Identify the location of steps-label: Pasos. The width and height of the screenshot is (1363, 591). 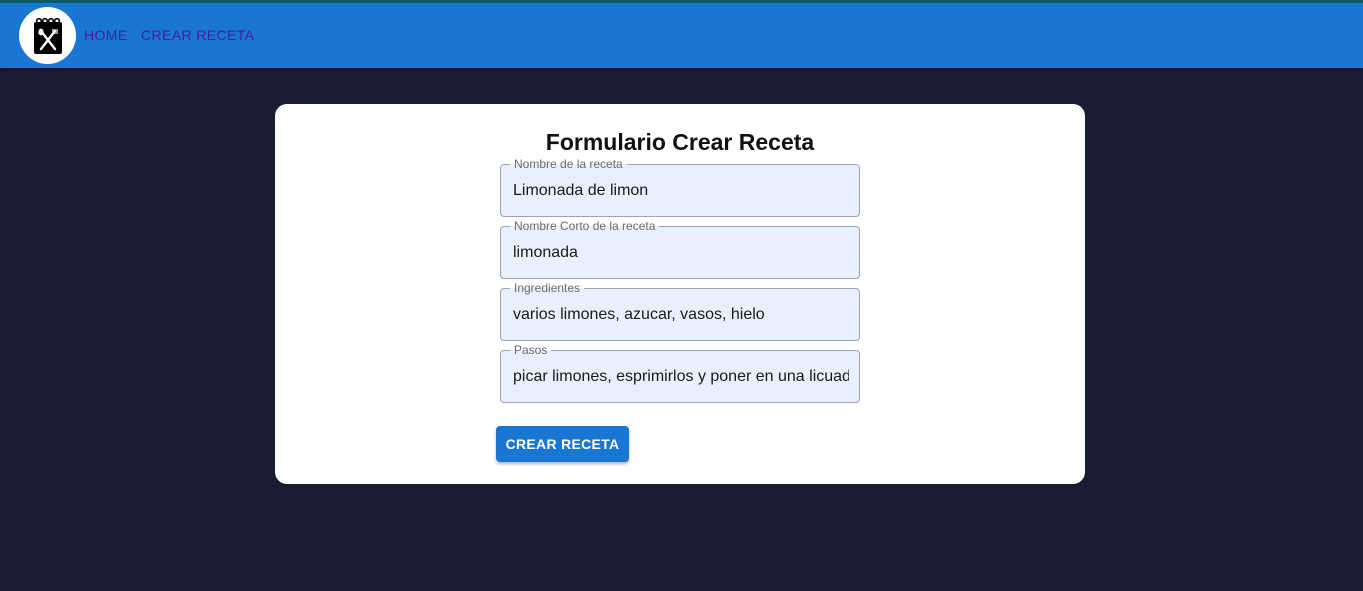
(531, 350).